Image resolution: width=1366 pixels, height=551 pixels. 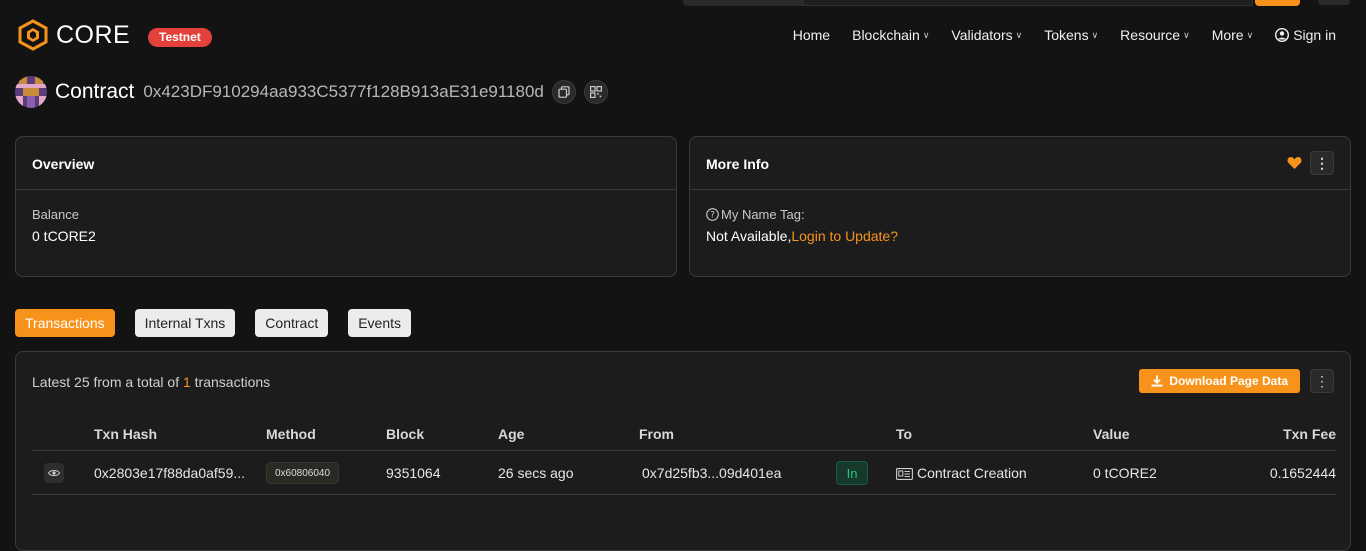 I want to click on nav-blockchain: Blockchain ∨, so click(x=890, y=35).